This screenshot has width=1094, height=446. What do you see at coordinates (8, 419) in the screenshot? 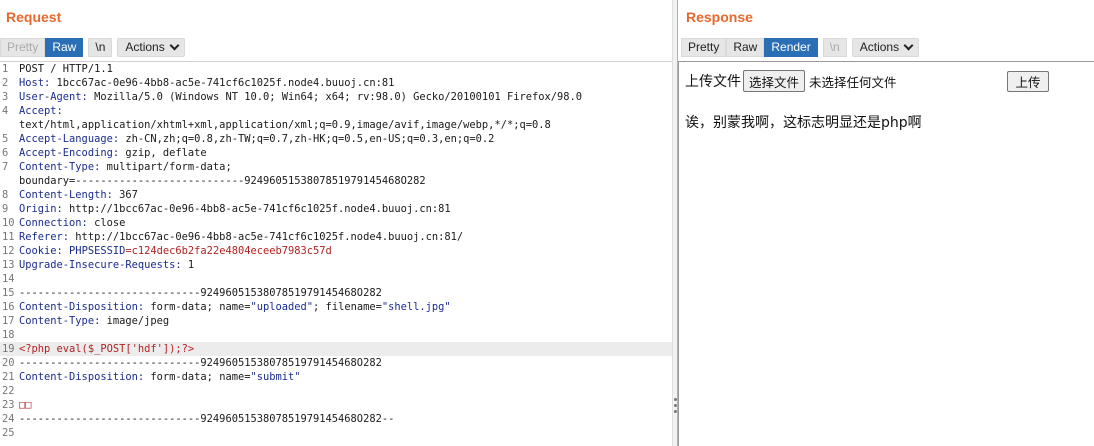
I see `line-number: 24` at bounding box center [8, 419].